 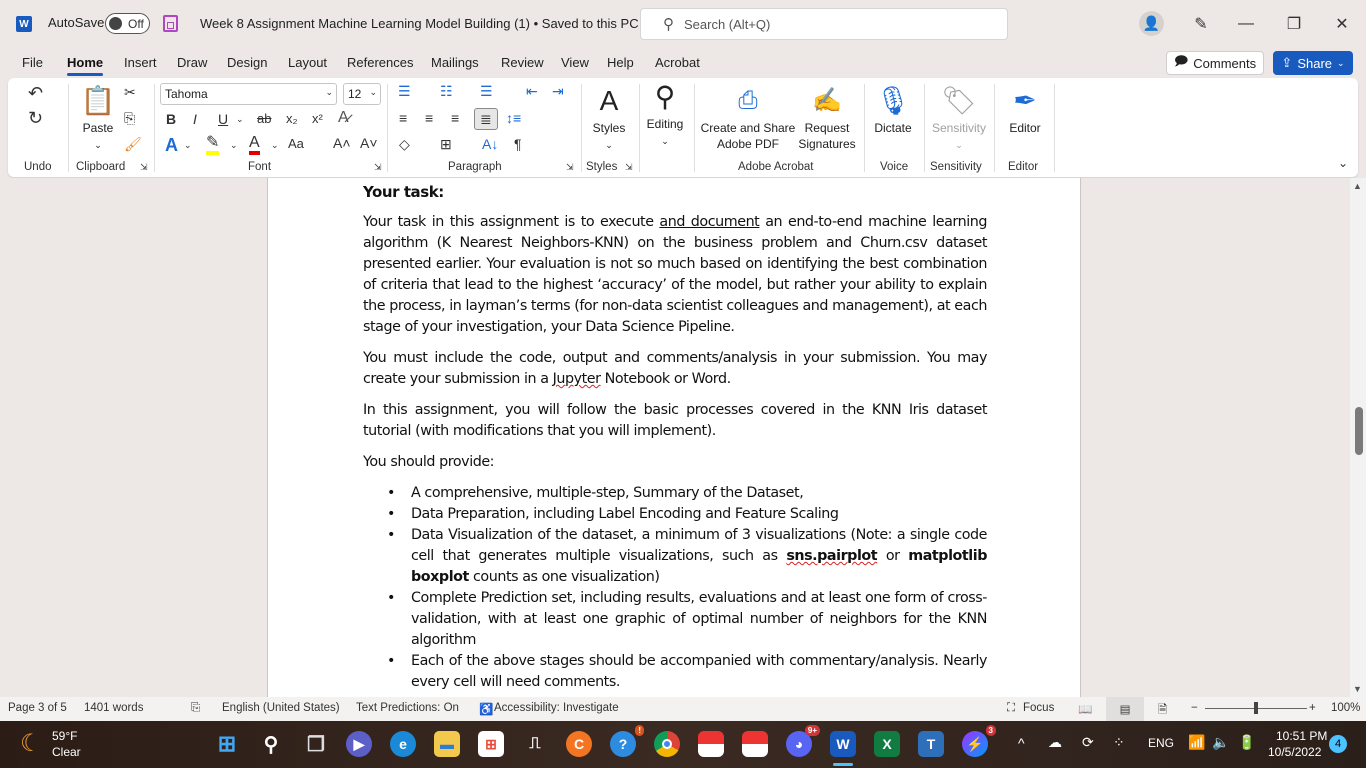 I want to click on share-button: ⇪ Share ⌄, so click(x=1313, y=63).